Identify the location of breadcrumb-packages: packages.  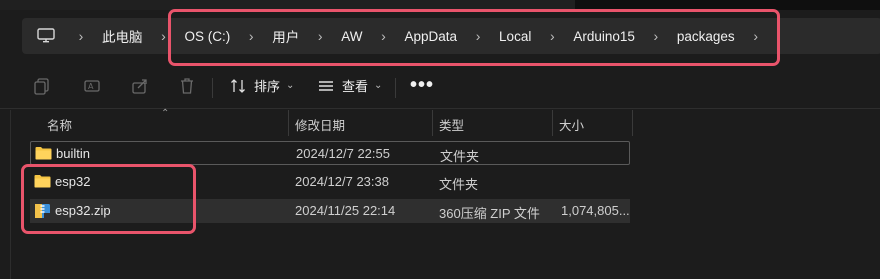
(706, 36).